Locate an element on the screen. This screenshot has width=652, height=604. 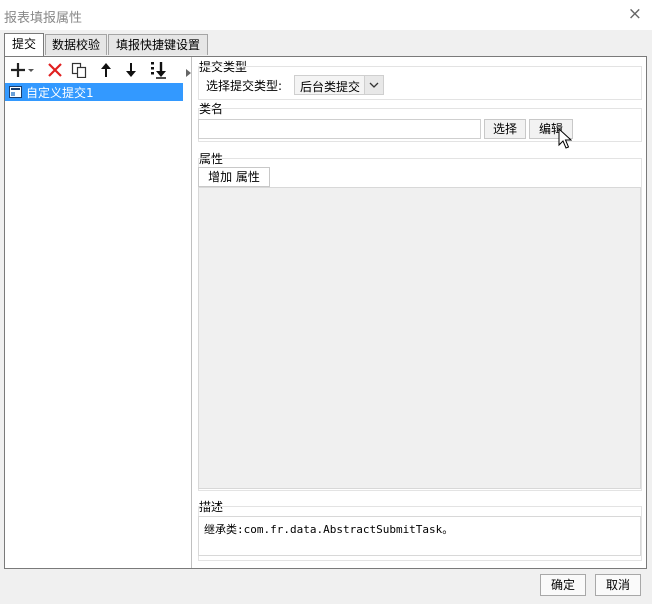
toolbar-overflow-icon is located at coordinates (188, 73).